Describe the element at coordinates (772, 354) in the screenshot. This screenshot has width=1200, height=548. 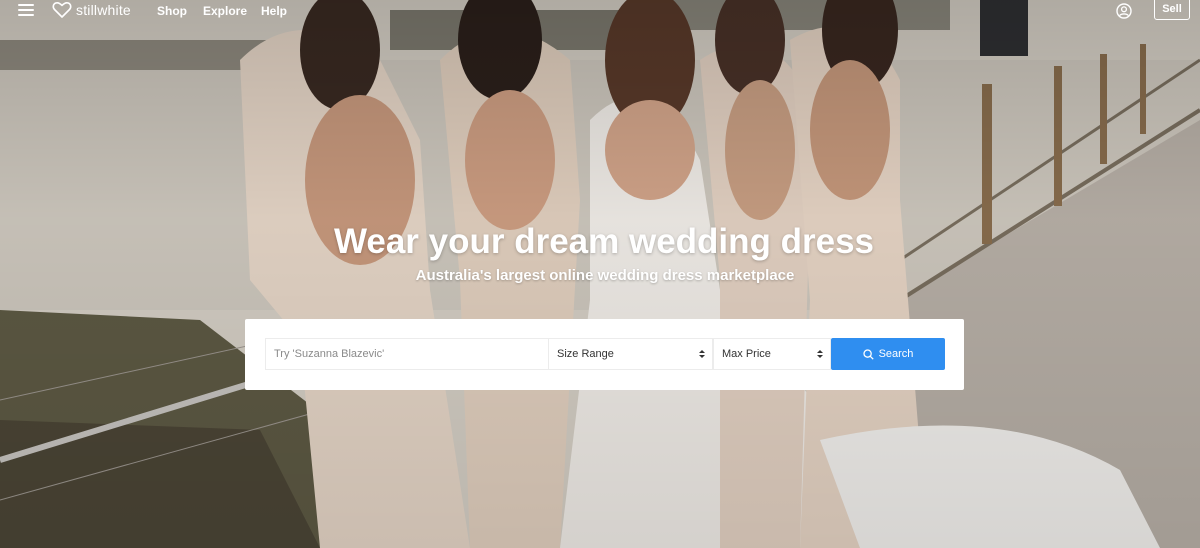
I see `max-price-select: Max Price` at that location.